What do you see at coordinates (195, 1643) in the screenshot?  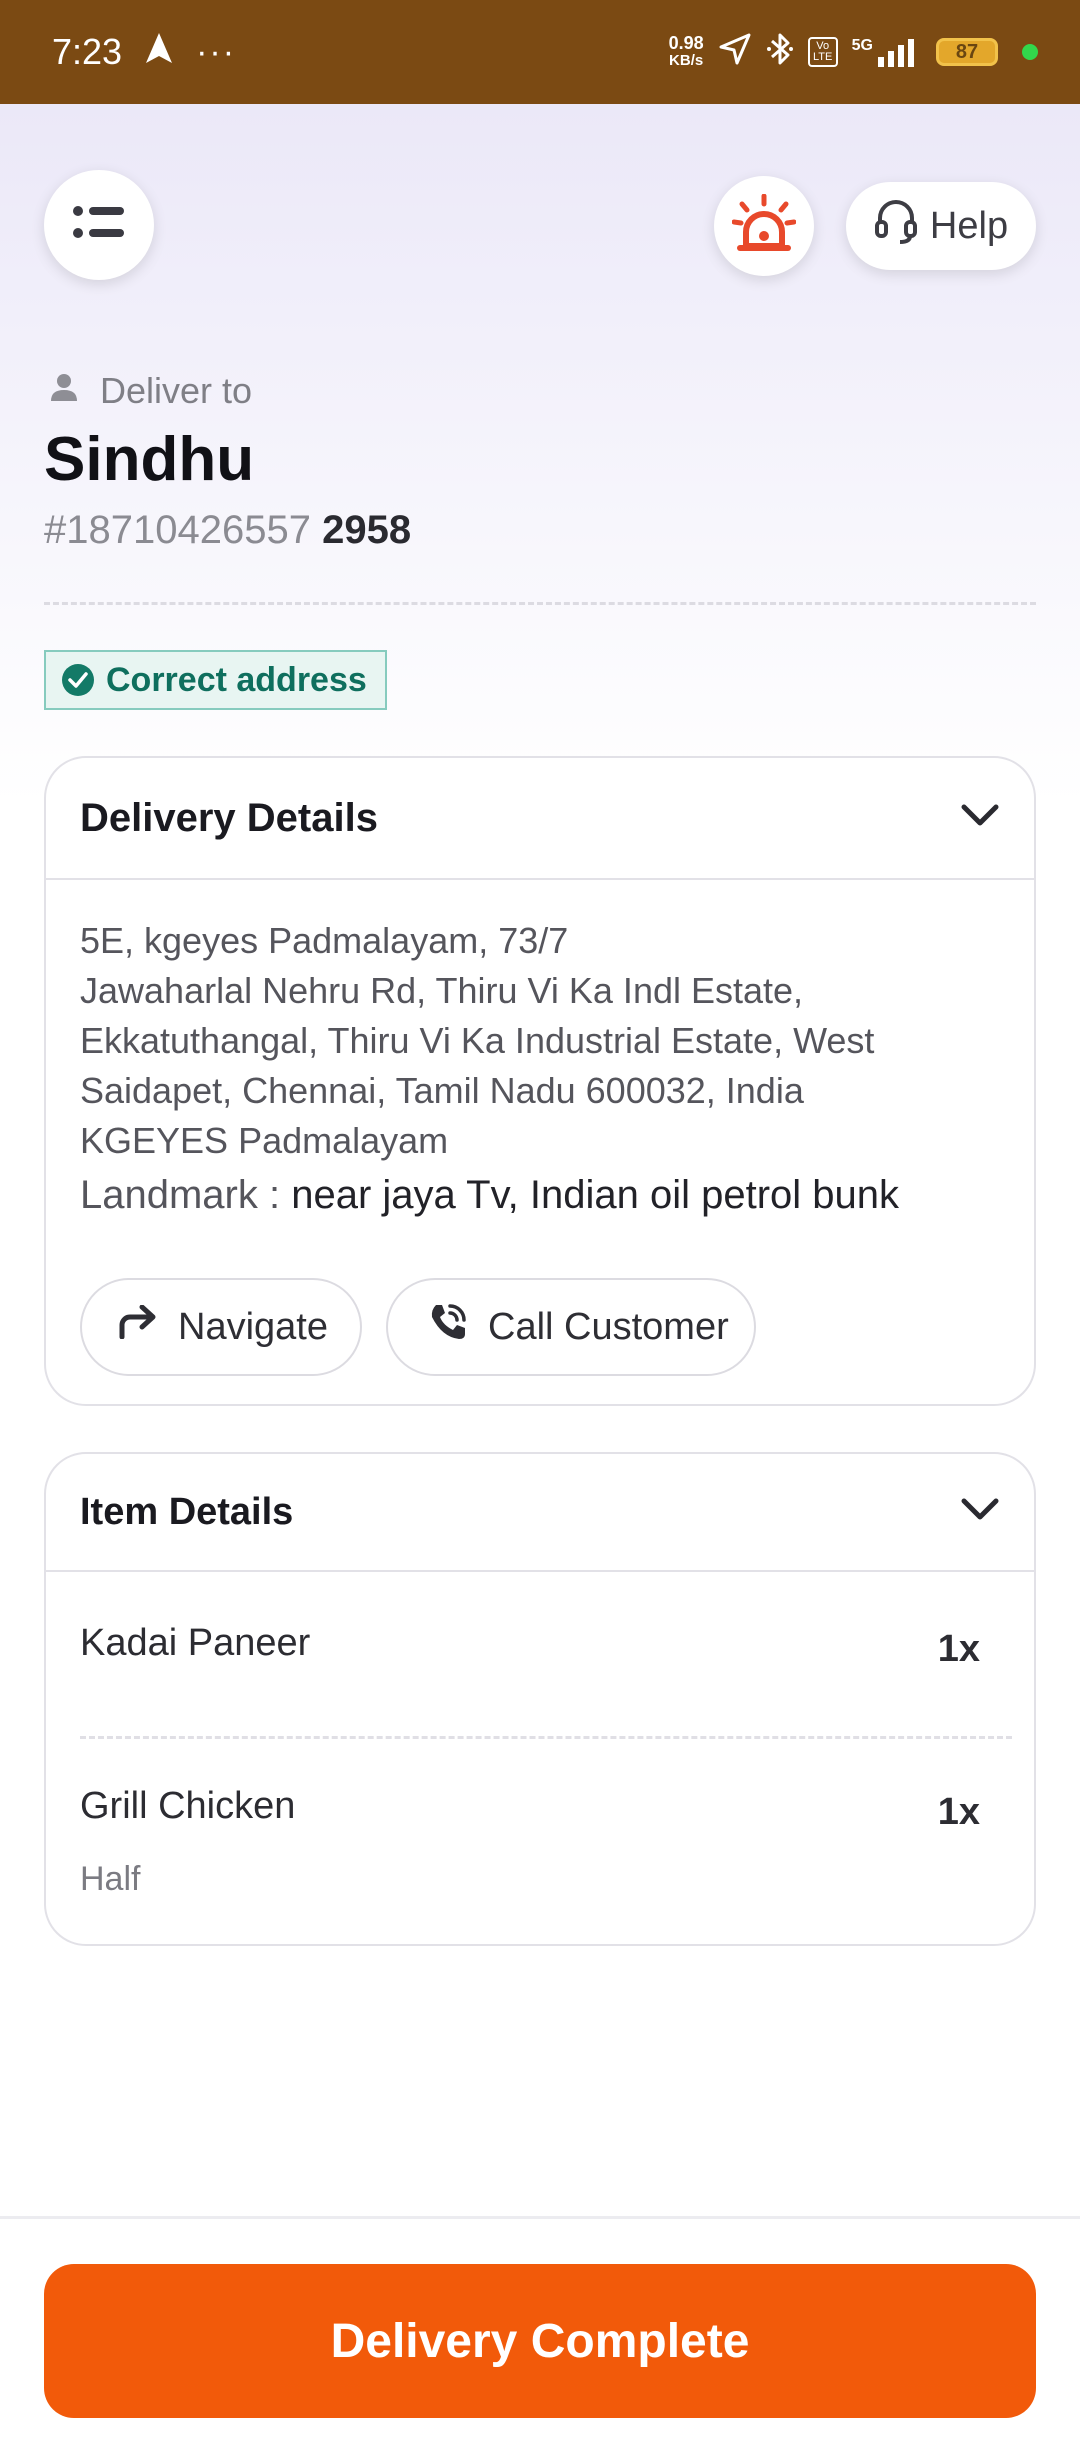 I see `item-name: Kadai Paneer` at bounding box center [195, 1643].